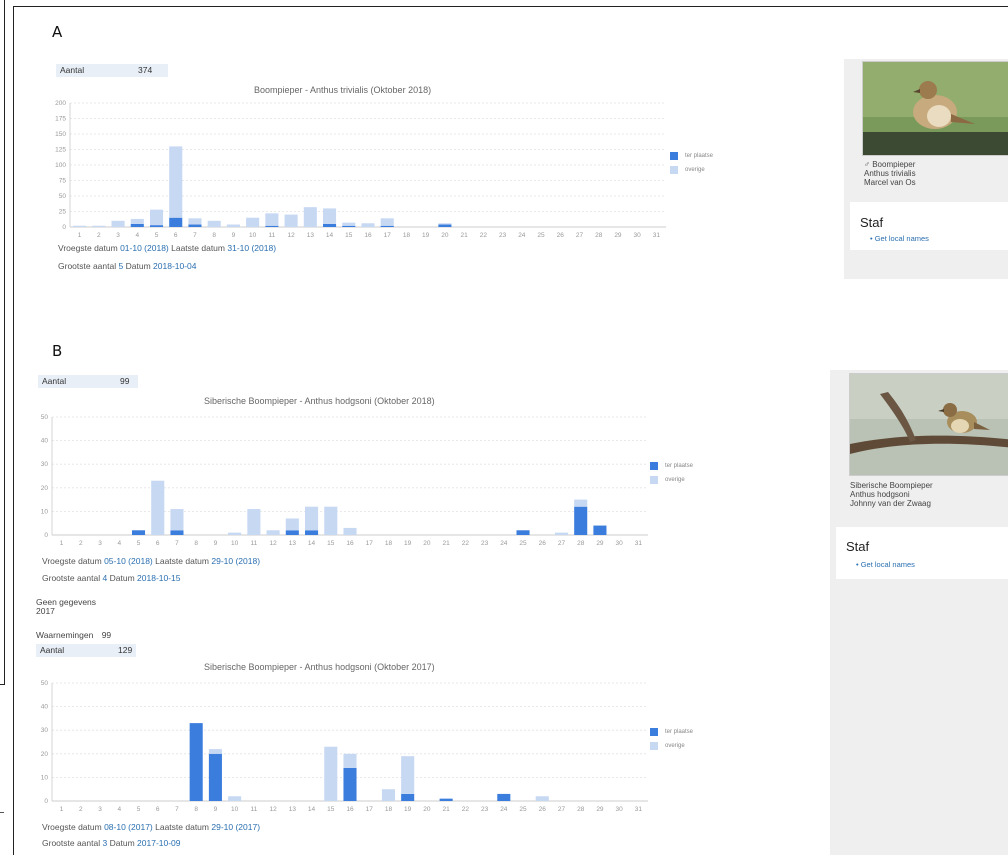 This screenshot has width=1008, height=855. I want to click on laatste-link: 29-10 (2017), so click(235, 827).